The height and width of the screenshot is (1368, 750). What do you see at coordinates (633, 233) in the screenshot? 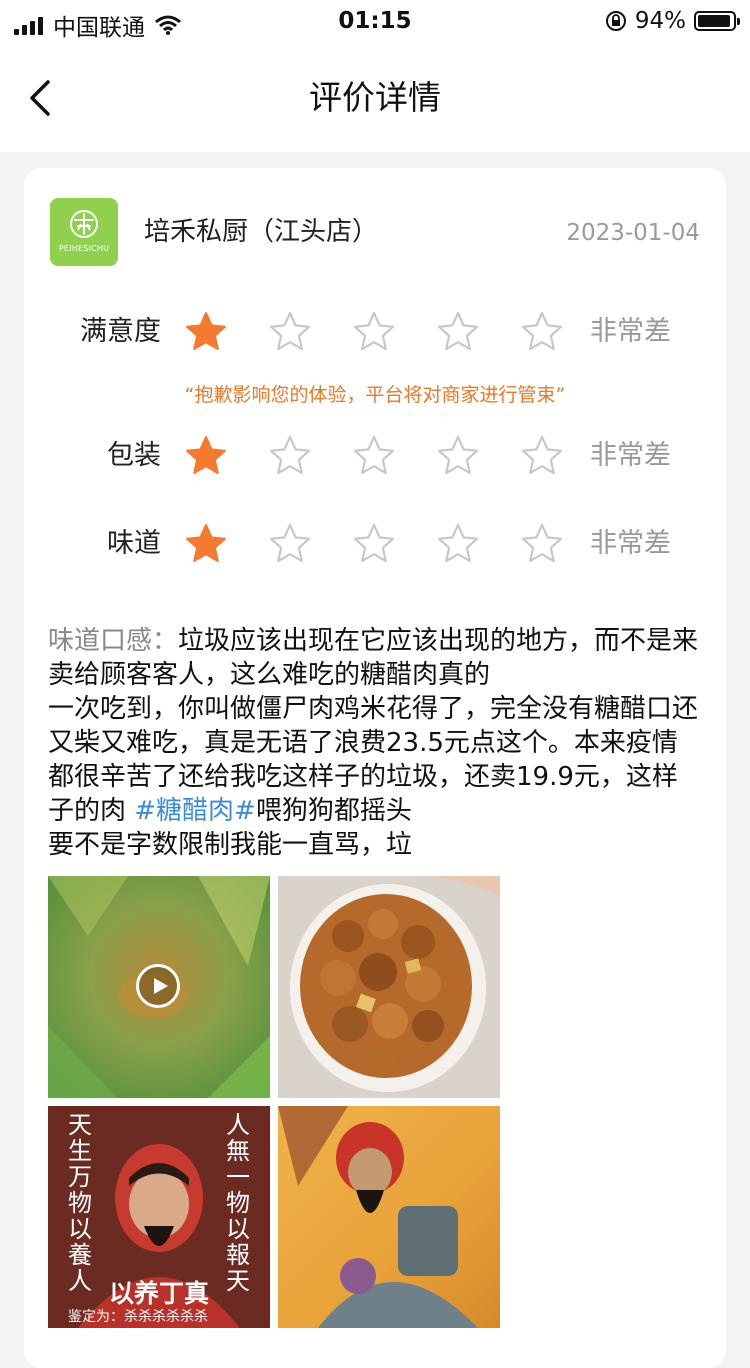
I see `review-date: 2023-01-04` at bounding box center [633, 233].